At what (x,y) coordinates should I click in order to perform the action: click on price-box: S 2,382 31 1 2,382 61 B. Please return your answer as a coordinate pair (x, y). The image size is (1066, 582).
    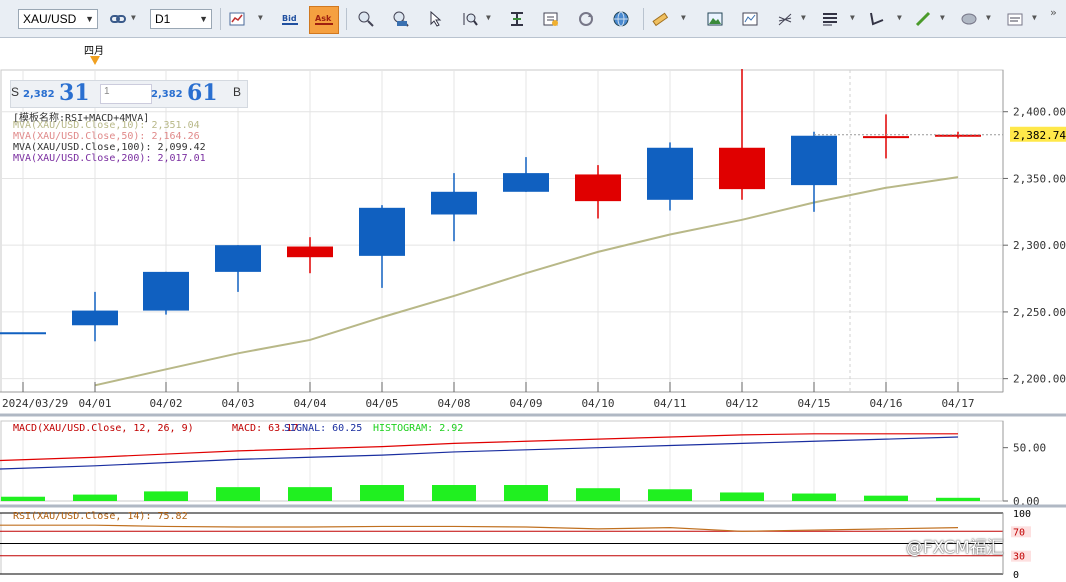
    Looking at the image, I should click on (129, 94).